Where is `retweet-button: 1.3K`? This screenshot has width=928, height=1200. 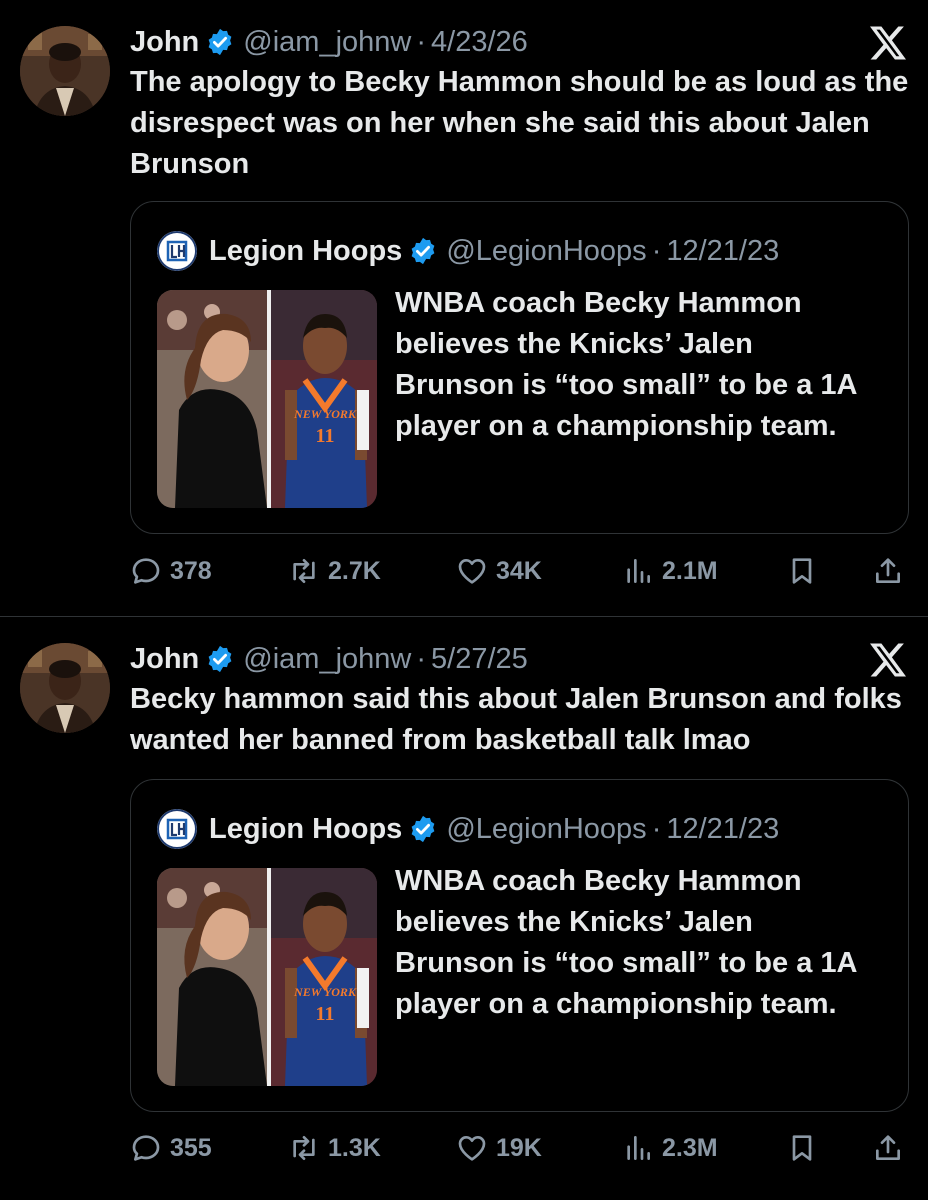
retweet-button: 1.3K is located at coordinates (334, 1148).